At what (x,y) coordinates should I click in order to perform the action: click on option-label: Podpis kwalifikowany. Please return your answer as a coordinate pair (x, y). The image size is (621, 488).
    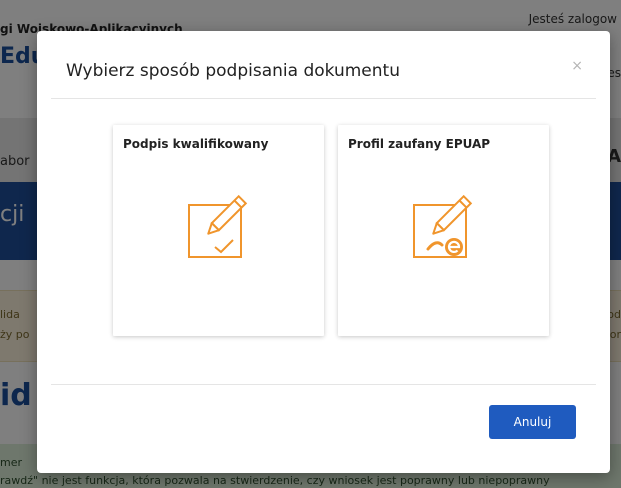
    Looking at the image, I should click on (196, 144).